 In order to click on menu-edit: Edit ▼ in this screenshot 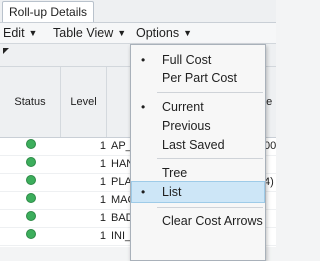, I will do `click(20, 33)`.